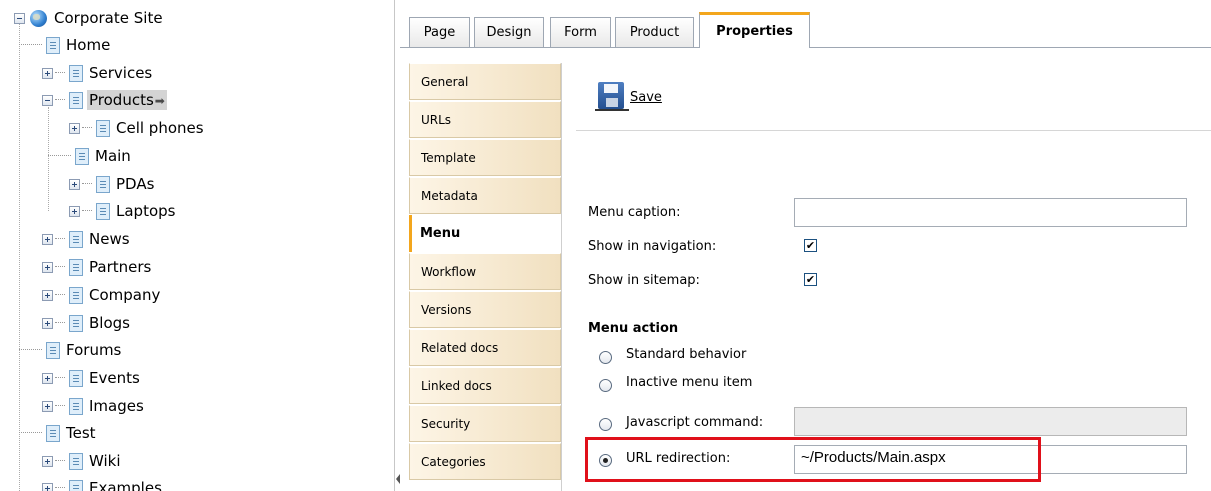 Image resolution: width=1211 pixels, height=491 pixels. What do you see at coordinates (612, 96) in the screenshot?
I see `save-icon` at bounding box center [612, 96].